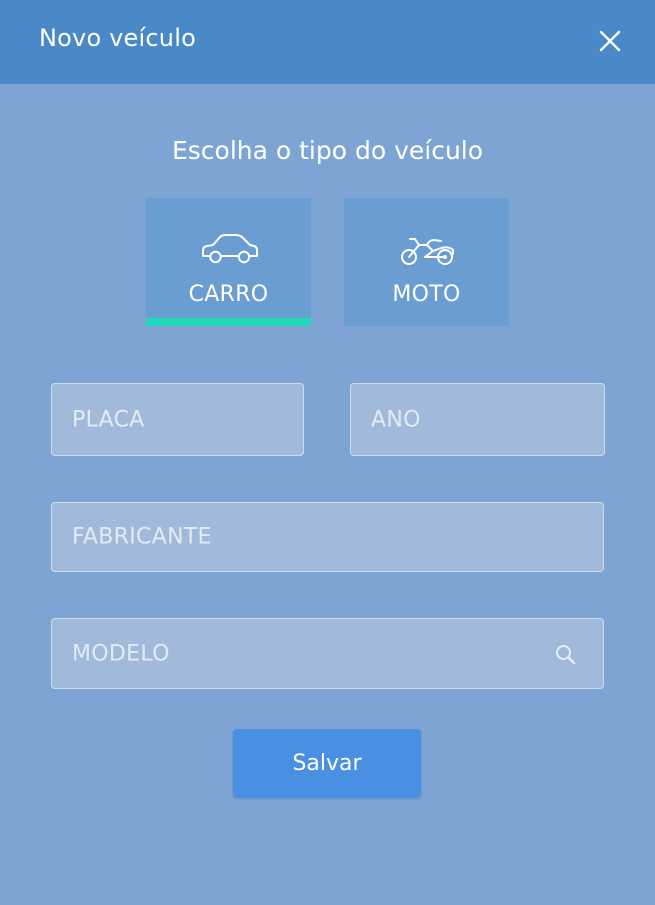 This screenshot has height=905, width=655. I want to click on vehicle-type-prompt: Escolha o tipo do veículo, so click(327, 150).